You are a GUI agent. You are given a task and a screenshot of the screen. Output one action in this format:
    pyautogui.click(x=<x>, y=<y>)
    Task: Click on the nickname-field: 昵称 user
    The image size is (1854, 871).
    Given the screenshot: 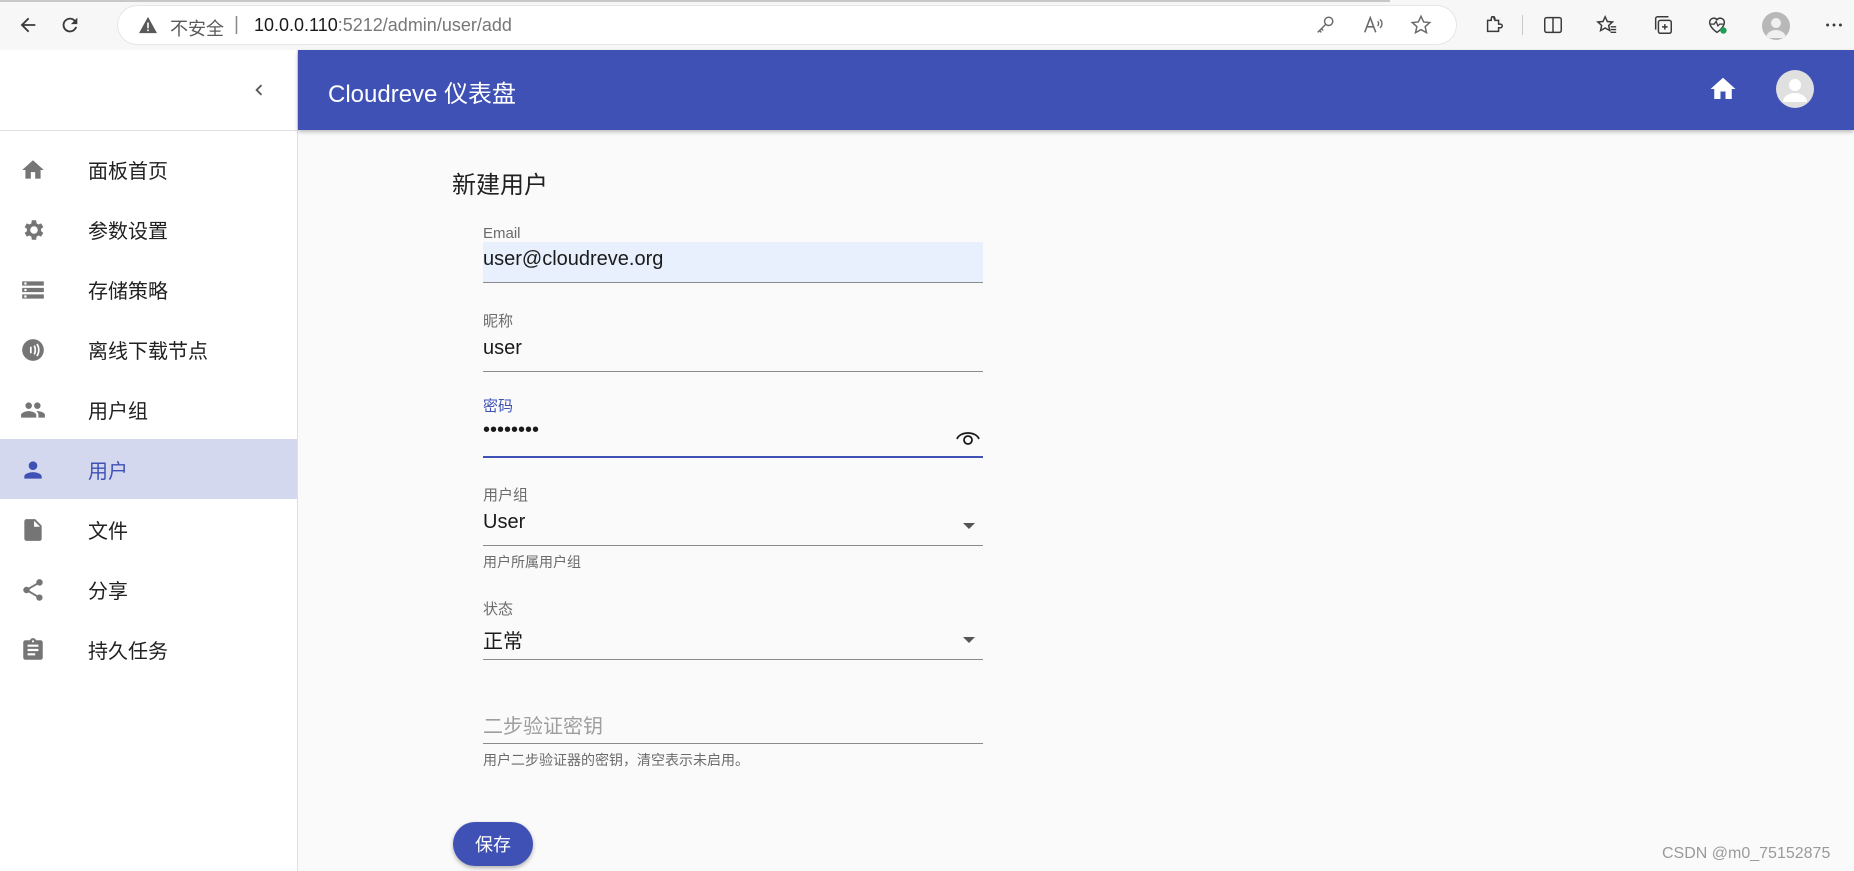 What is the action you would take?
    pyautogui.click(x=733, y=341)
    